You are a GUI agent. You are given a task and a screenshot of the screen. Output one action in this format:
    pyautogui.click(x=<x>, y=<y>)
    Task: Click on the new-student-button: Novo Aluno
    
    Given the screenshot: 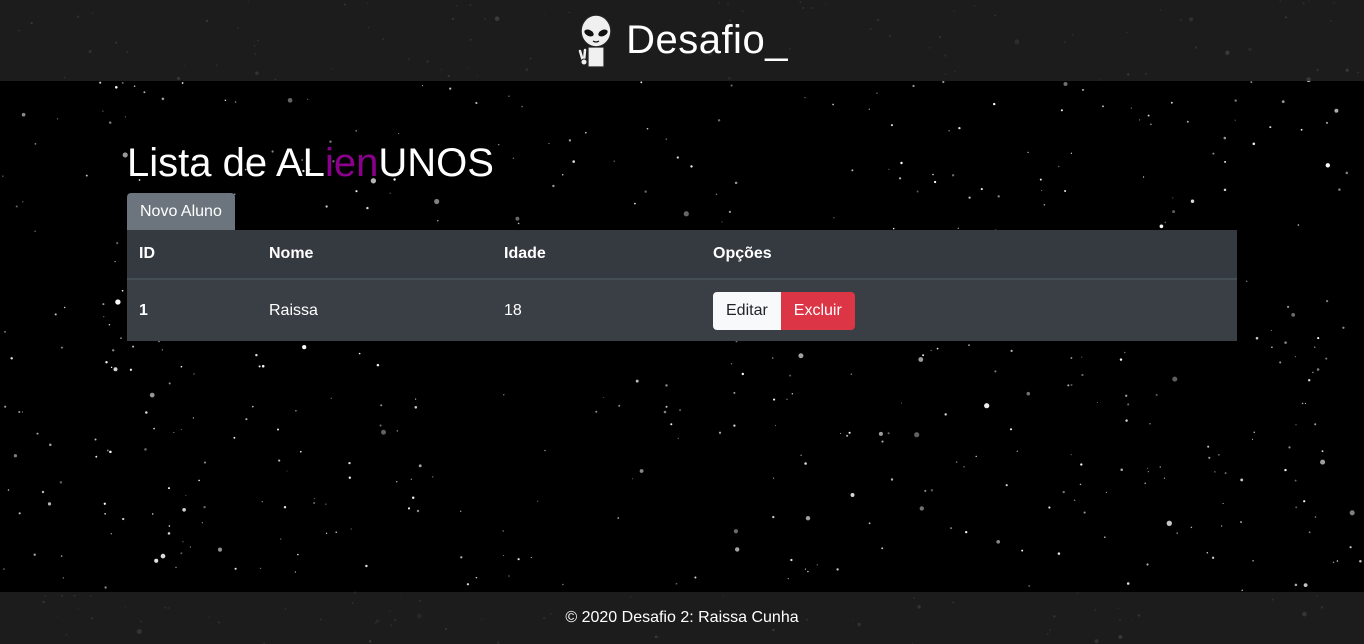 What is the action you would take?
    pyautogui.click(x=181, y=211)
    